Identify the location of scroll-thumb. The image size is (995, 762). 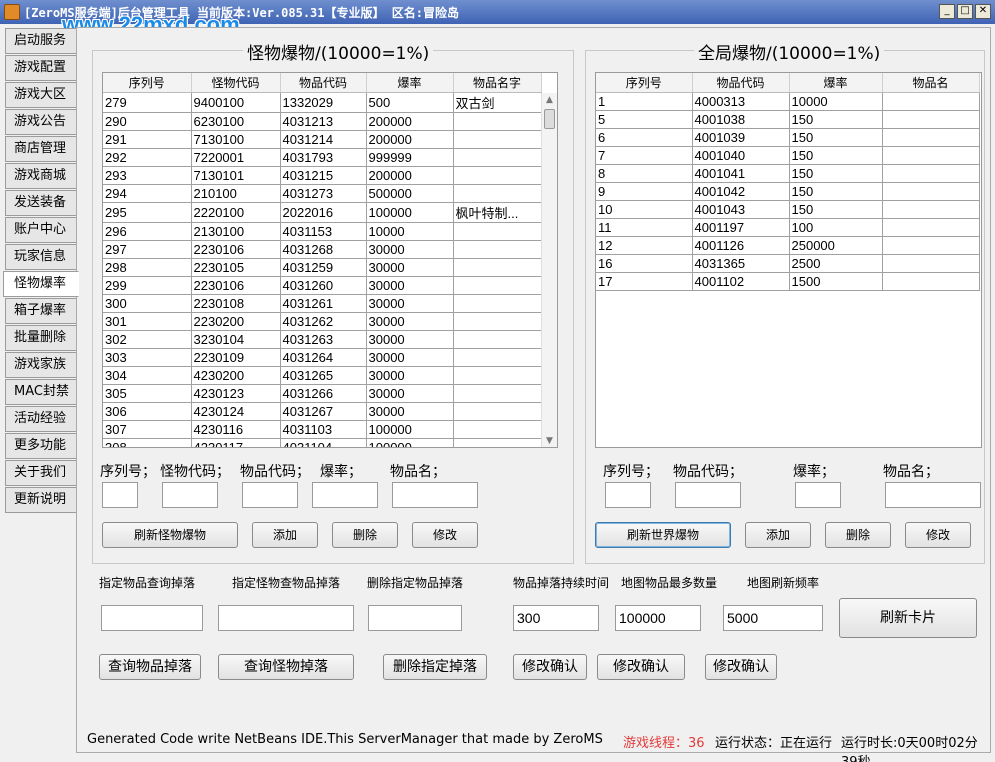
(549, 119).